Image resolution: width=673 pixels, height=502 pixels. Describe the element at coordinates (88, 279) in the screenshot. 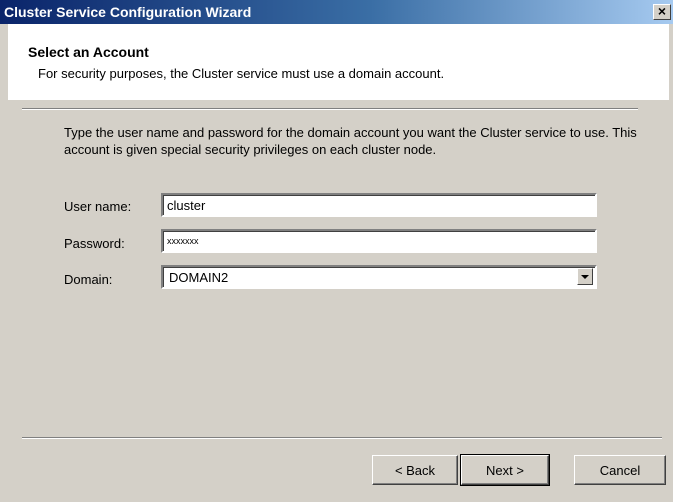

I see `domain-label: Domain:` at that location.